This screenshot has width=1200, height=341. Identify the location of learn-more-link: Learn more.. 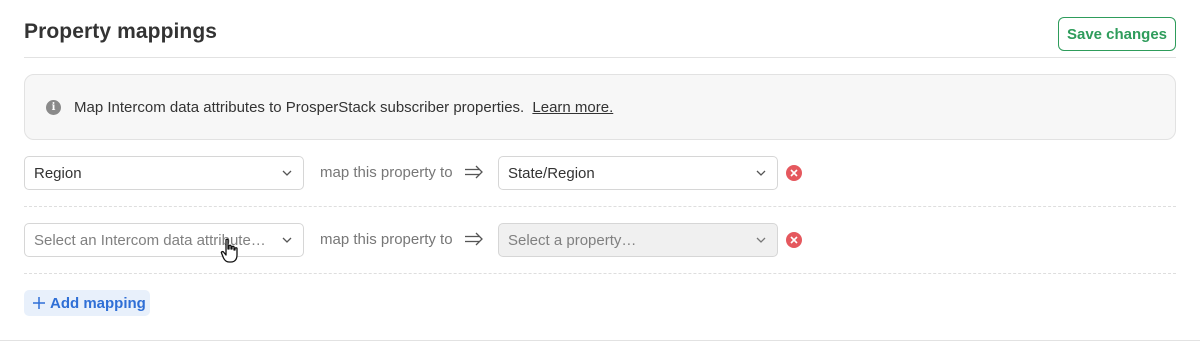
(572, 107).